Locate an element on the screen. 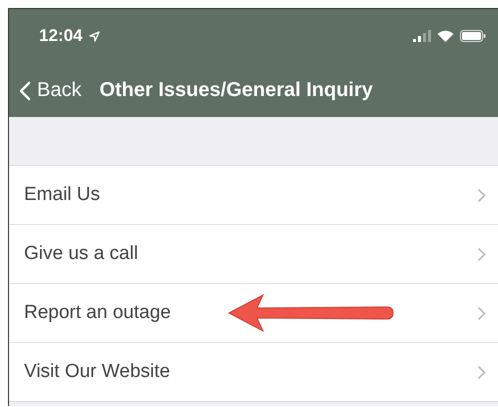  menu-item: Report an outage is located at coordinates (253, 313).